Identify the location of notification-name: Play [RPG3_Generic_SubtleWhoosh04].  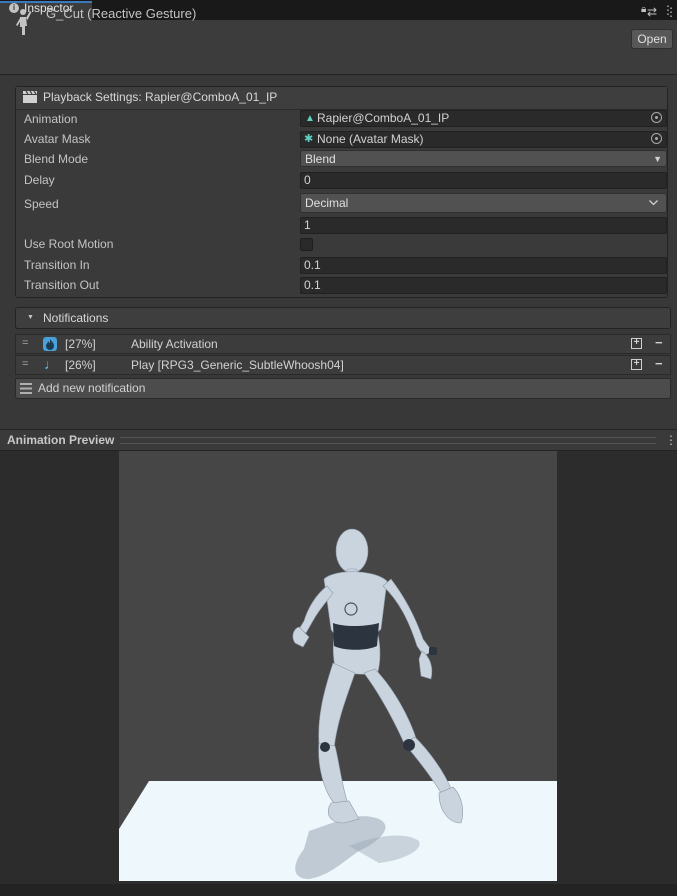
(237, 365).